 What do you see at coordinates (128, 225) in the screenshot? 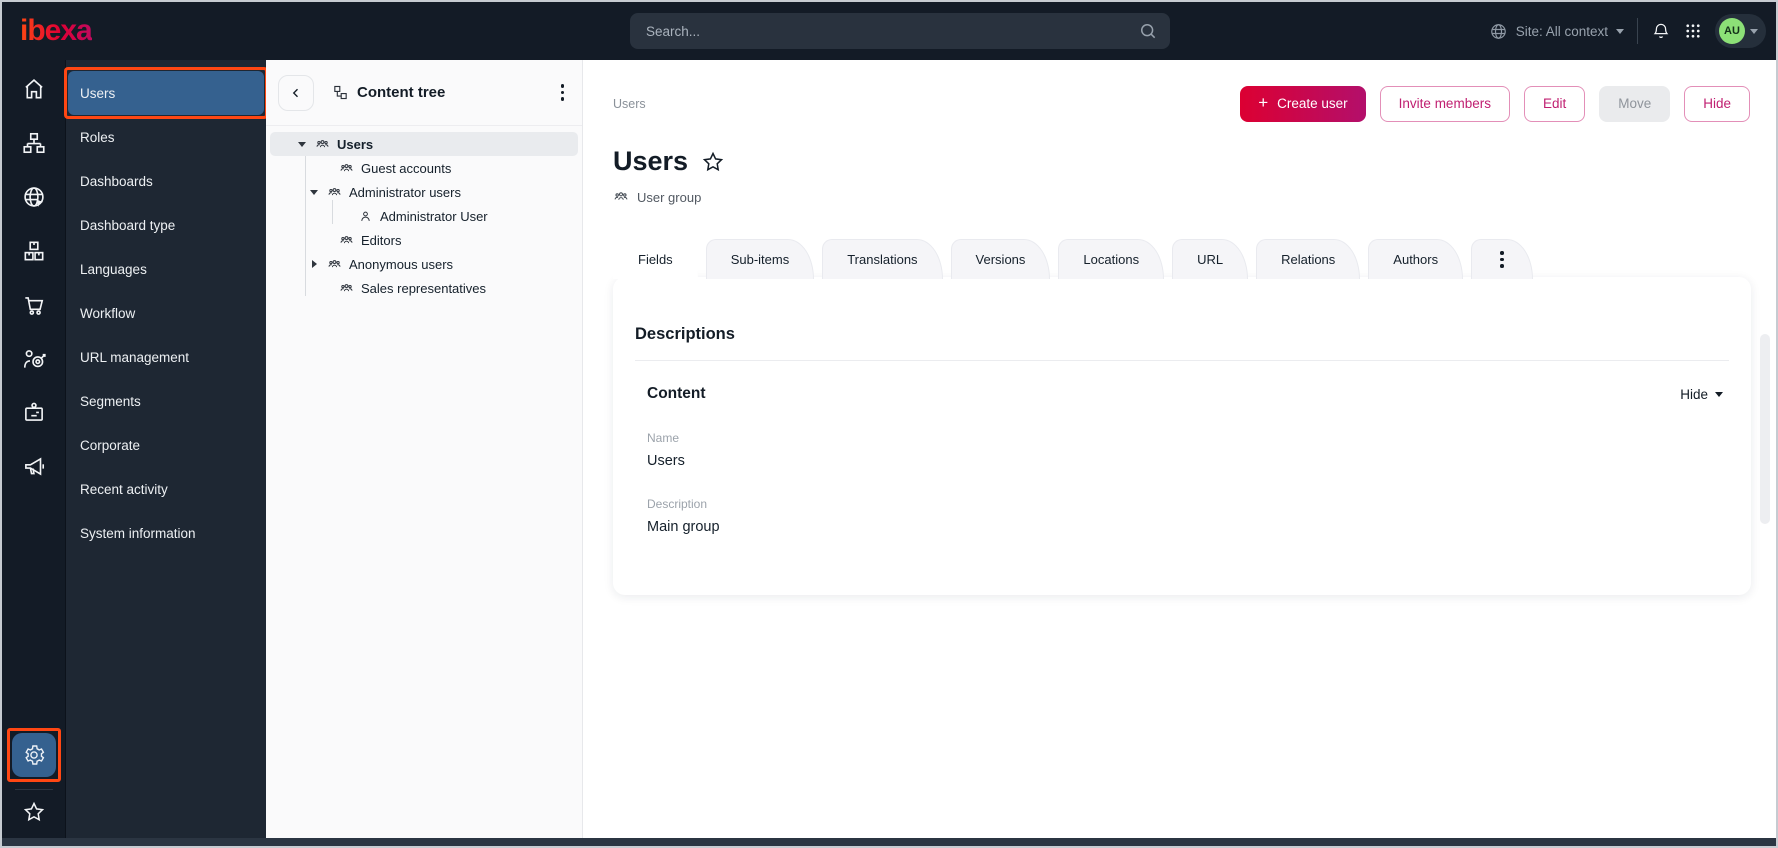
I see `sidebar-item-label: Dashboard type` at bounding box center [128, 225].